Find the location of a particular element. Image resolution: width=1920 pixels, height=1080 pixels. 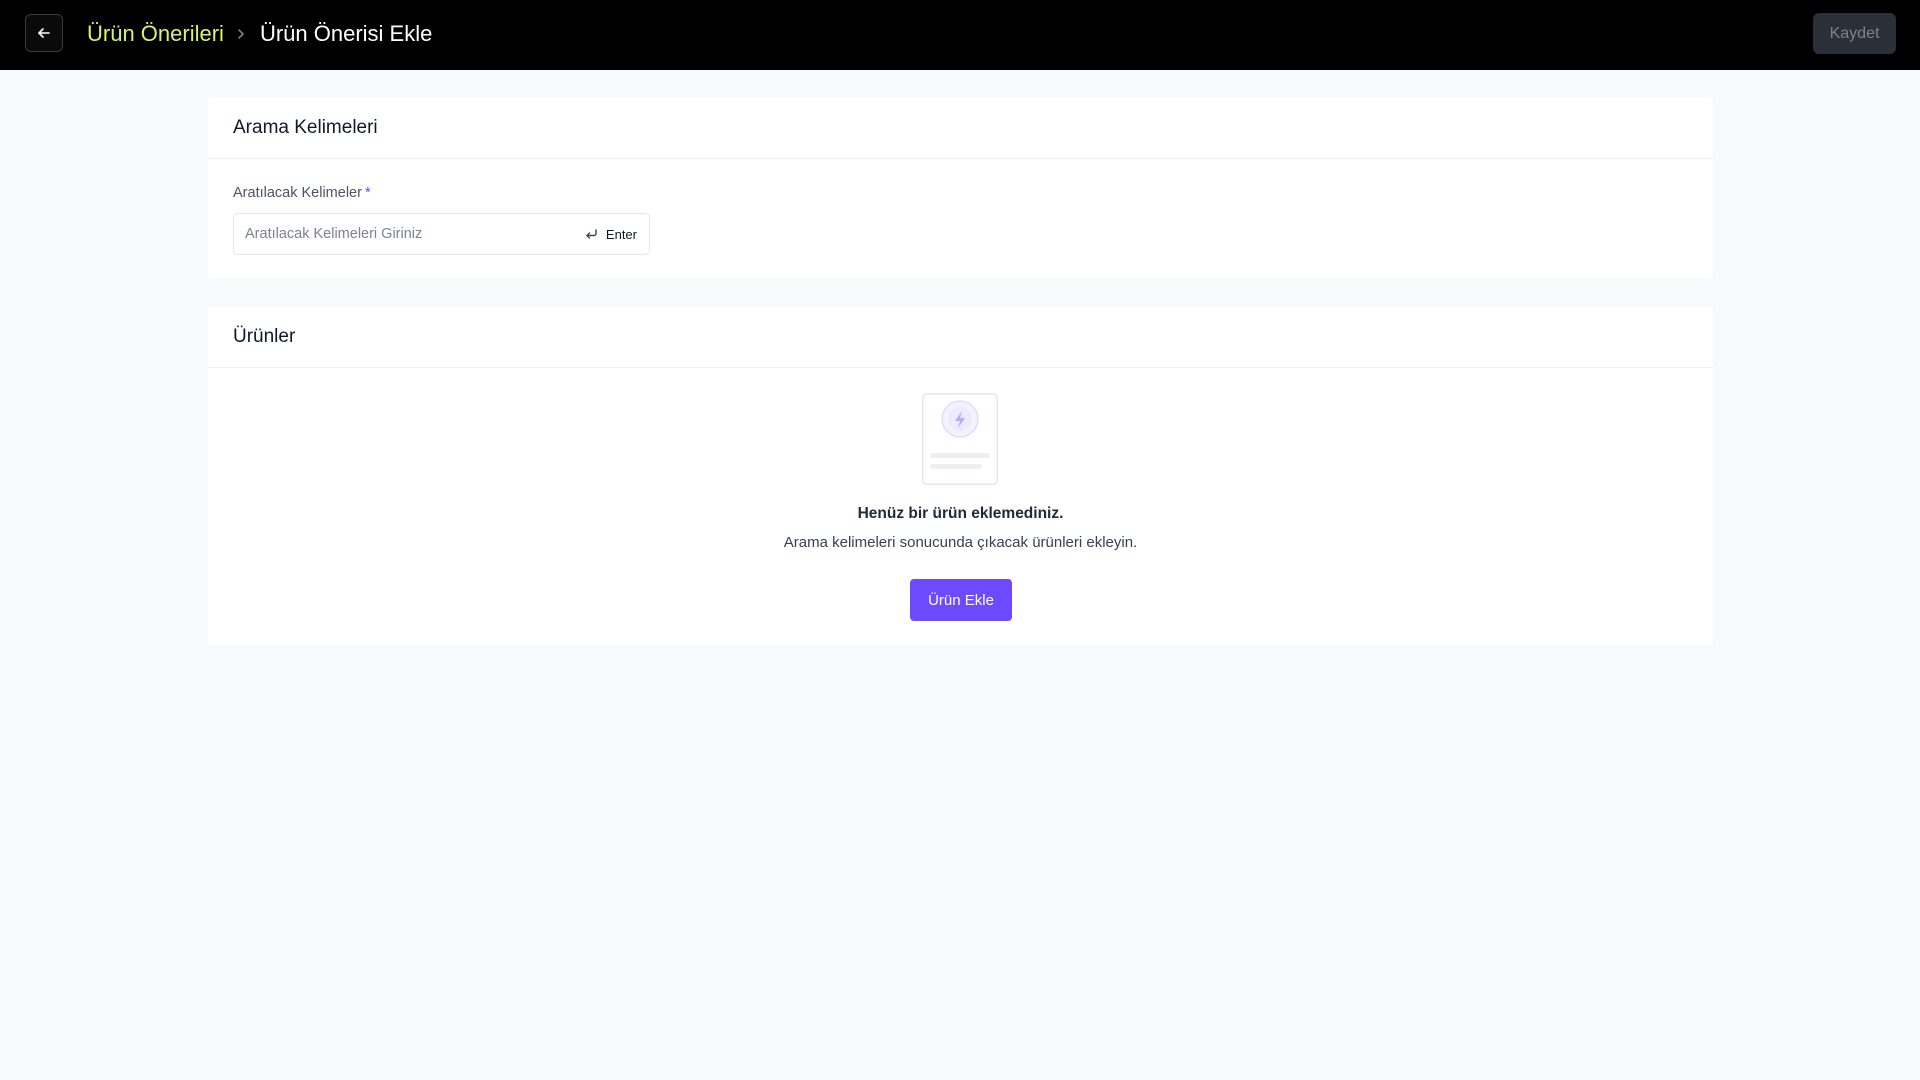

back-button is located at coordinates (44, 33).